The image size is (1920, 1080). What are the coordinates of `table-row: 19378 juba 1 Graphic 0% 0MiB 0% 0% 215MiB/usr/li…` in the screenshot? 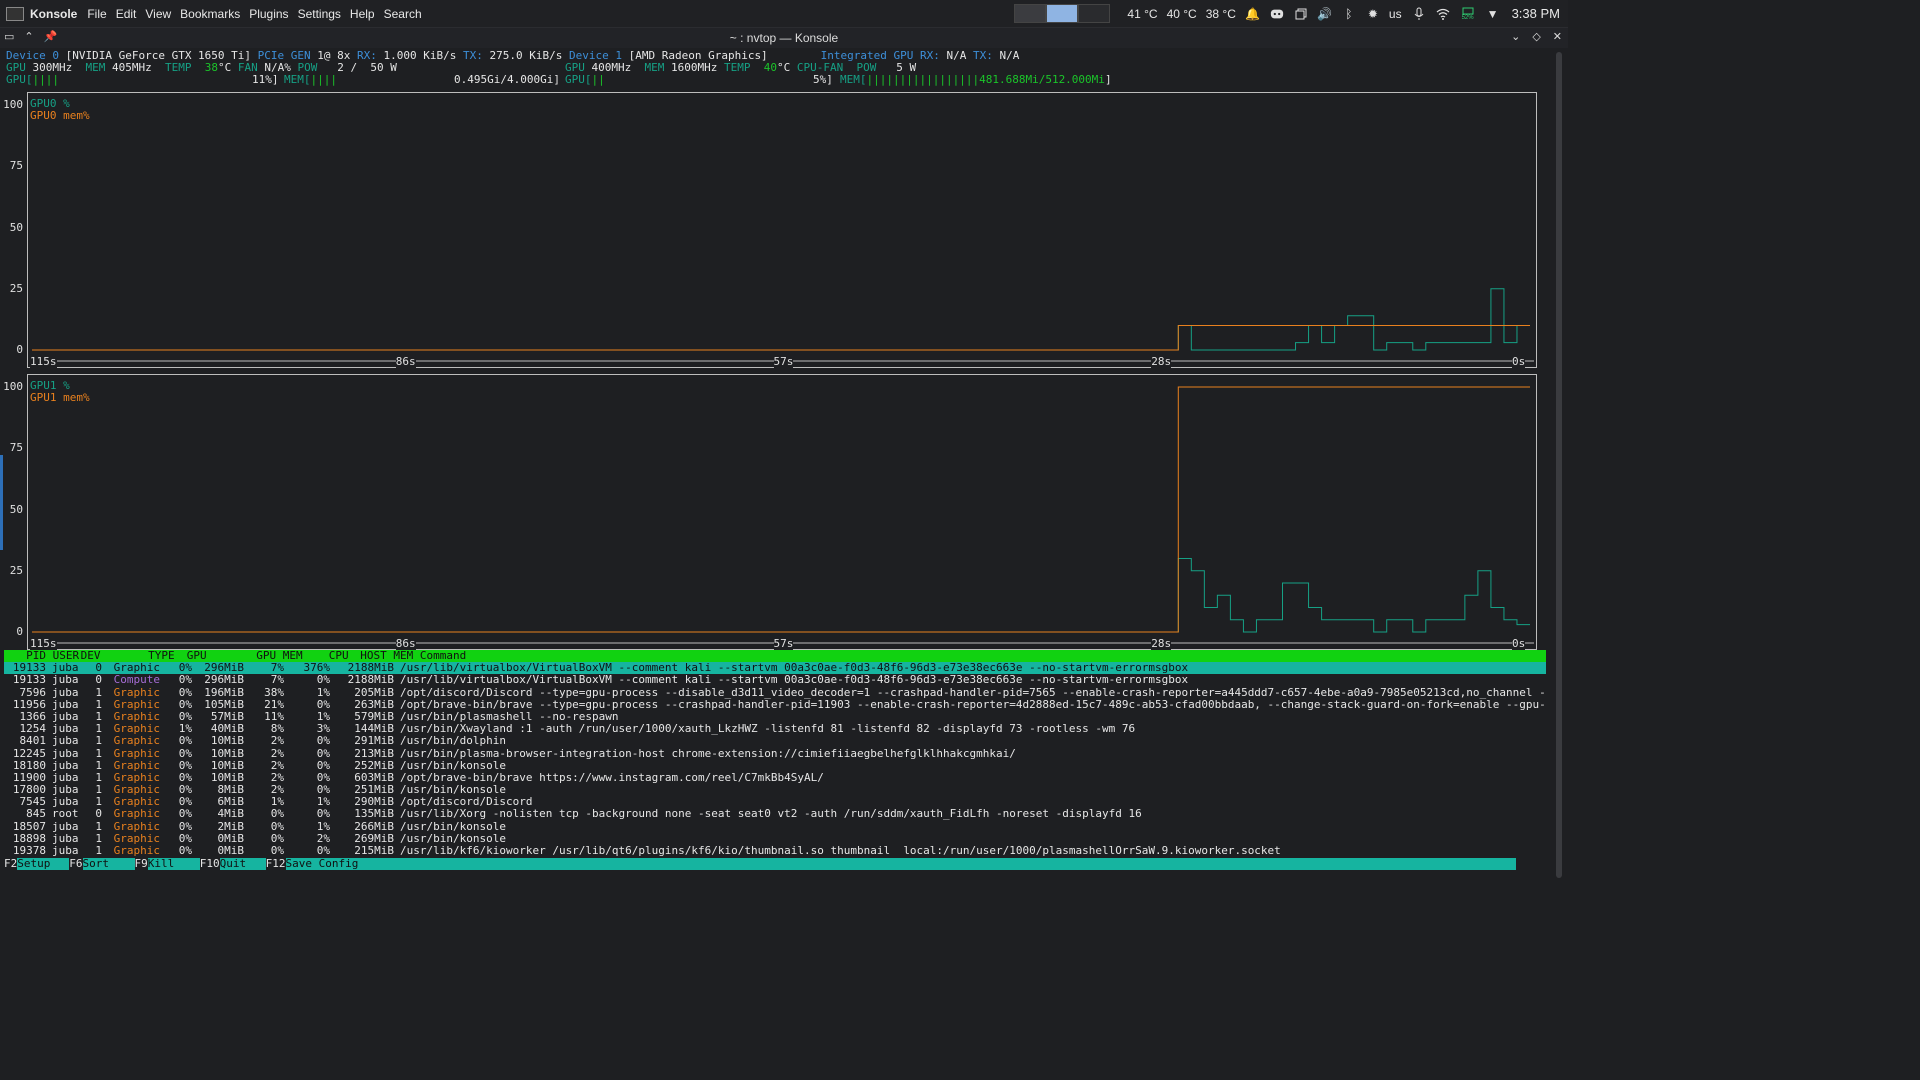 It's located at (775, 851).